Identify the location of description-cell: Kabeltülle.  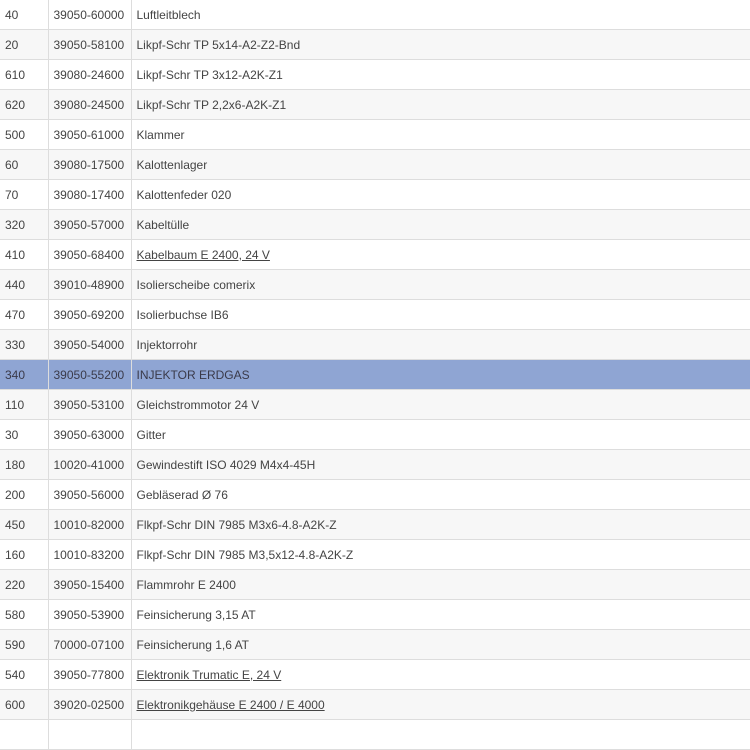
(440, 224).